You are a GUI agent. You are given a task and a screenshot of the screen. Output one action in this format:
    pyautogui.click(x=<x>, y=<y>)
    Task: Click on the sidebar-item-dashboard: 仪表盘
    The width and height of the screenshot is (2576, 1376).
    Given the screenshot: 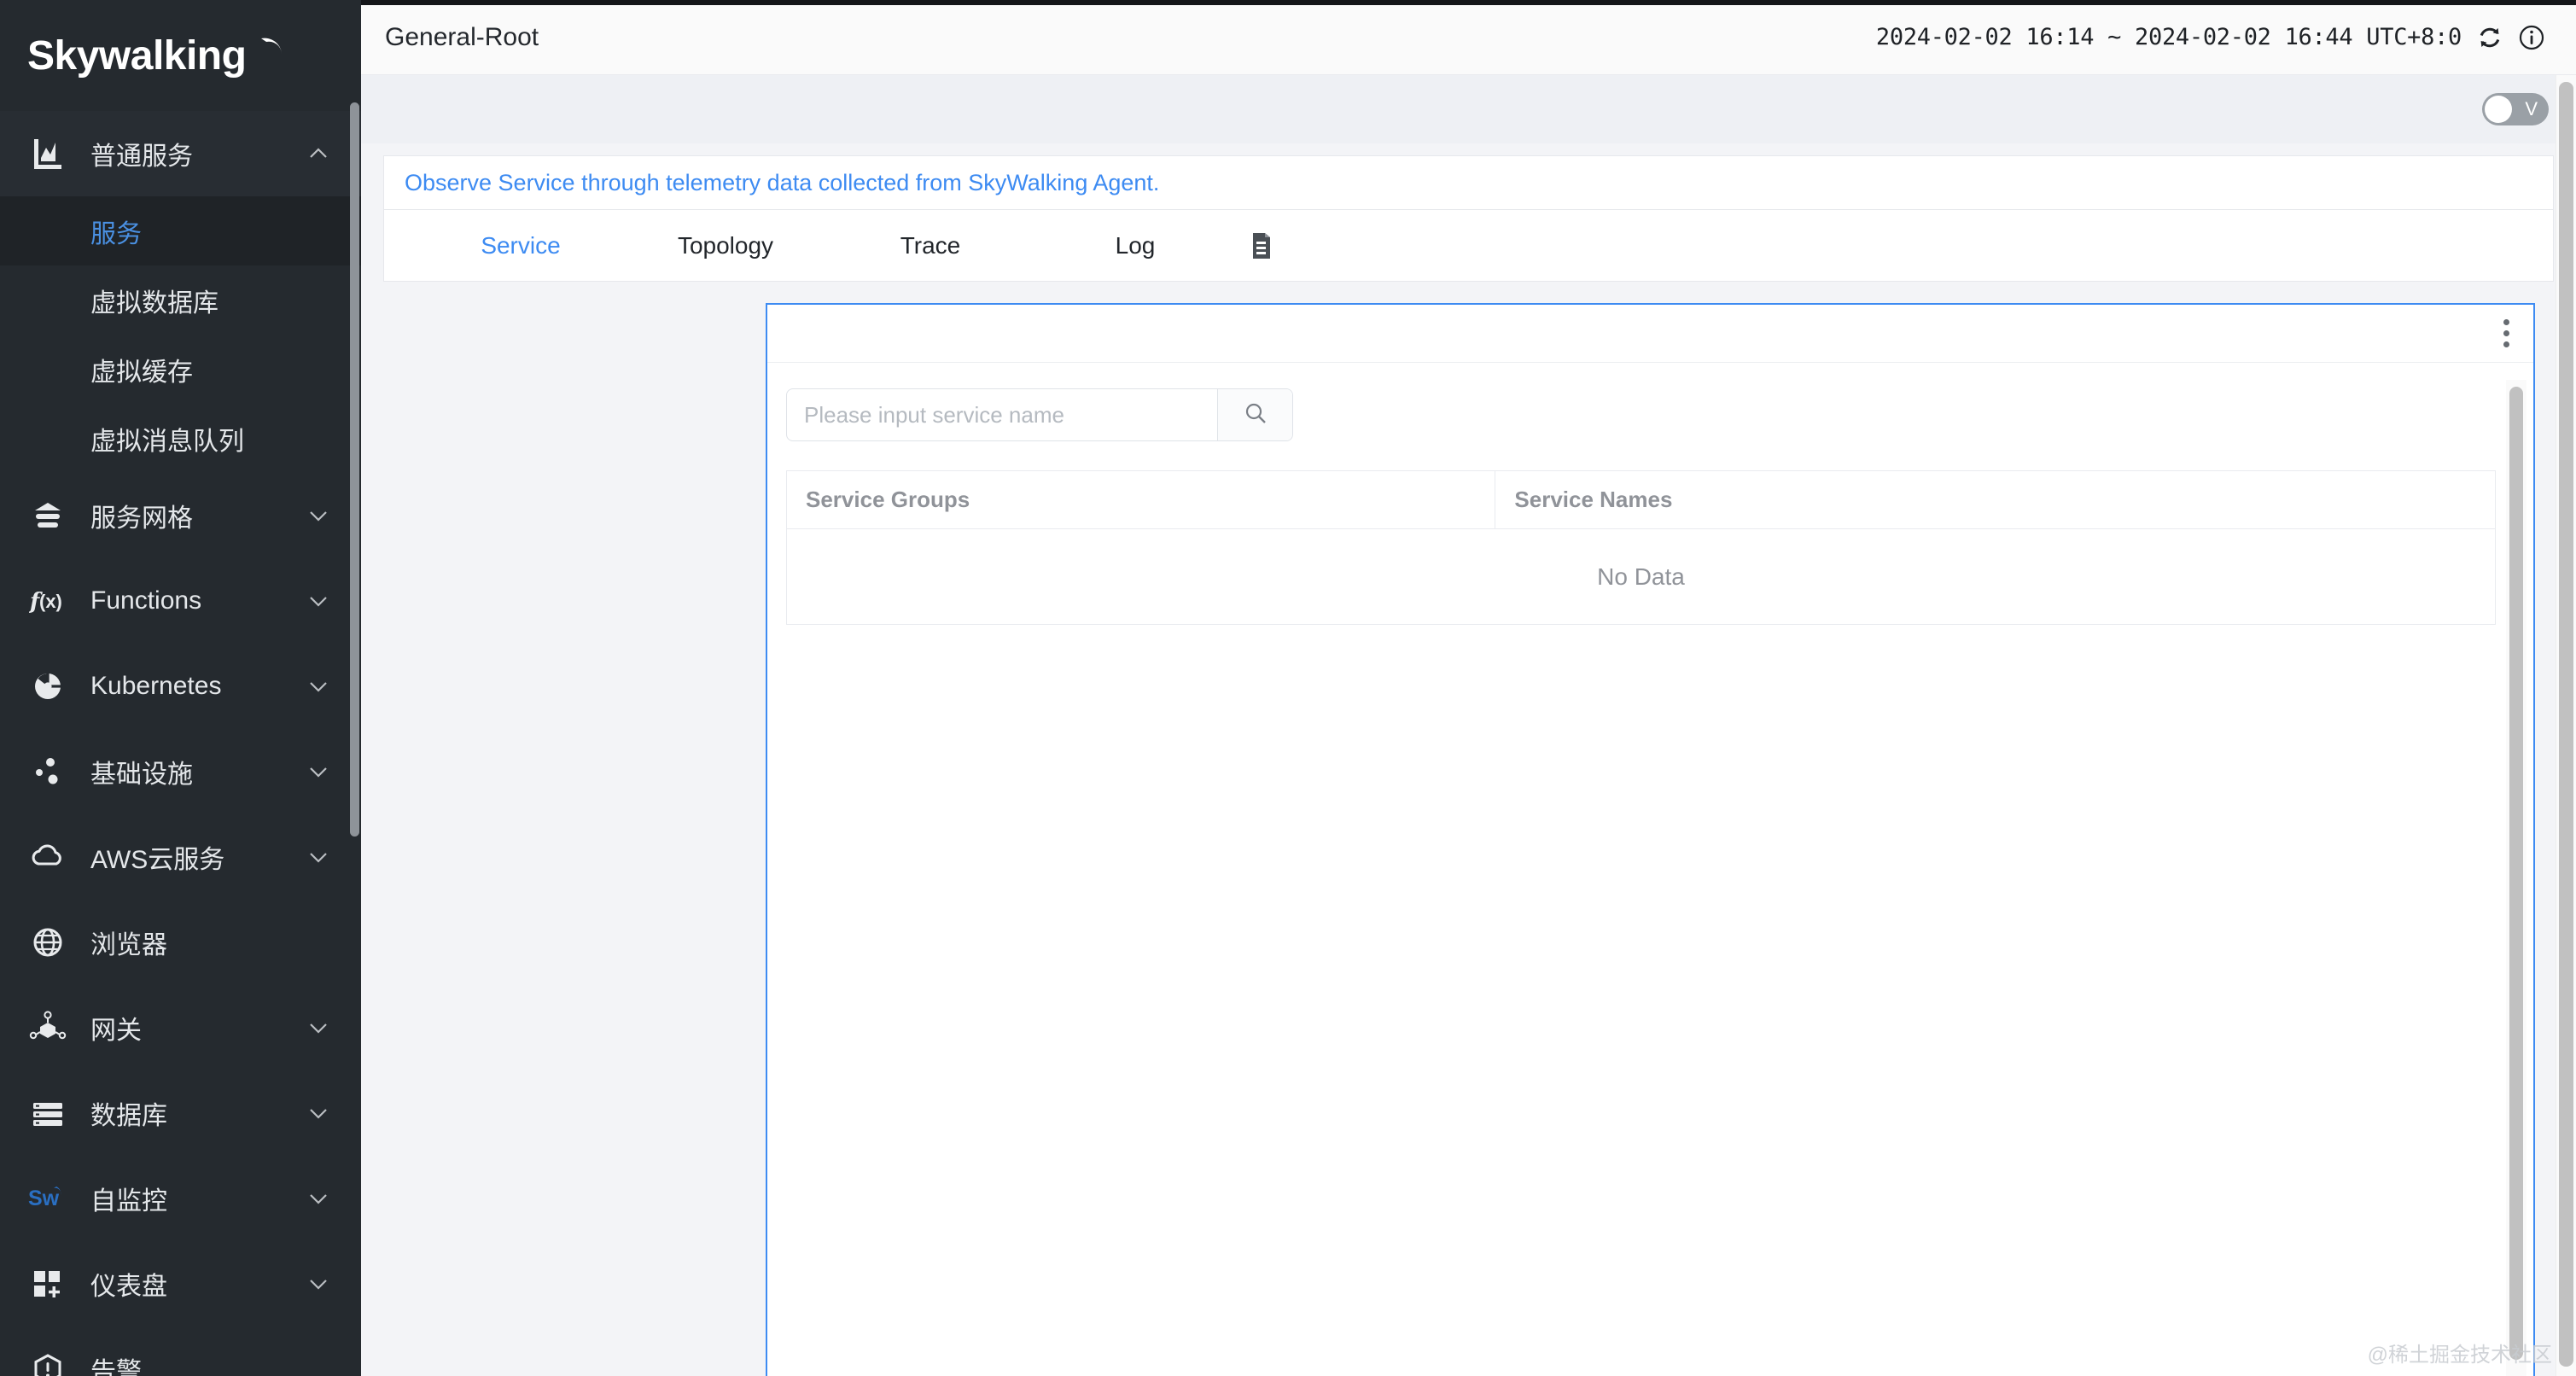 What is the action you would take?
    pyautogui.click(x=180, y=1283)
    